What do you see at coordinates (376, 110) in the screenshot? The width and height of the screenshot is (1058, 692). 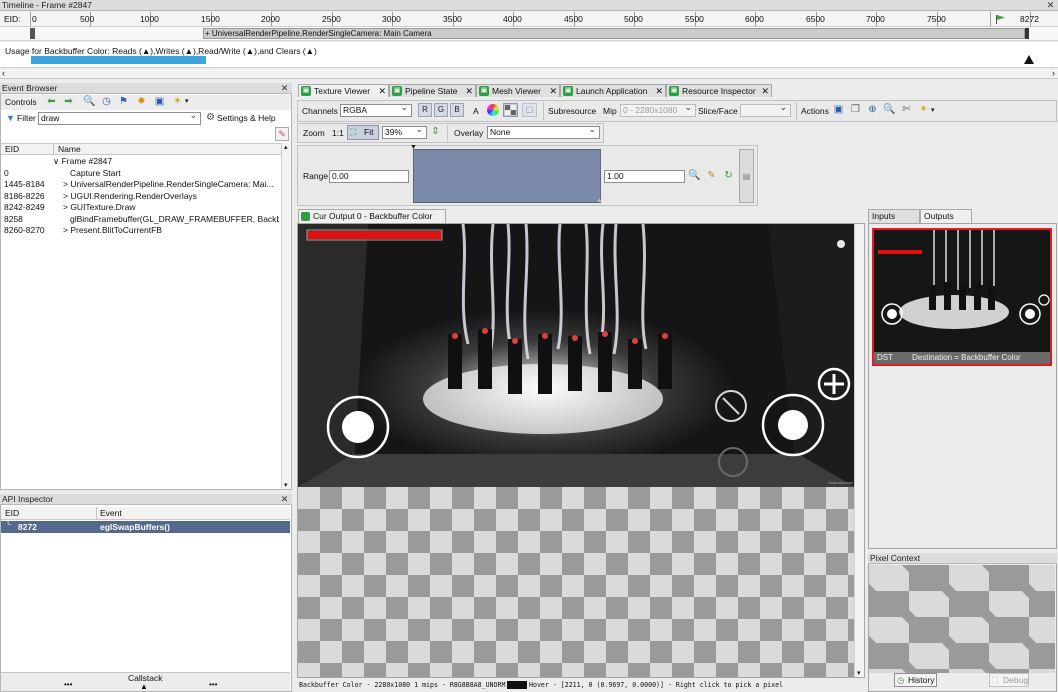 I see `channels-select: RGBA` at bounding box center [376, 110].